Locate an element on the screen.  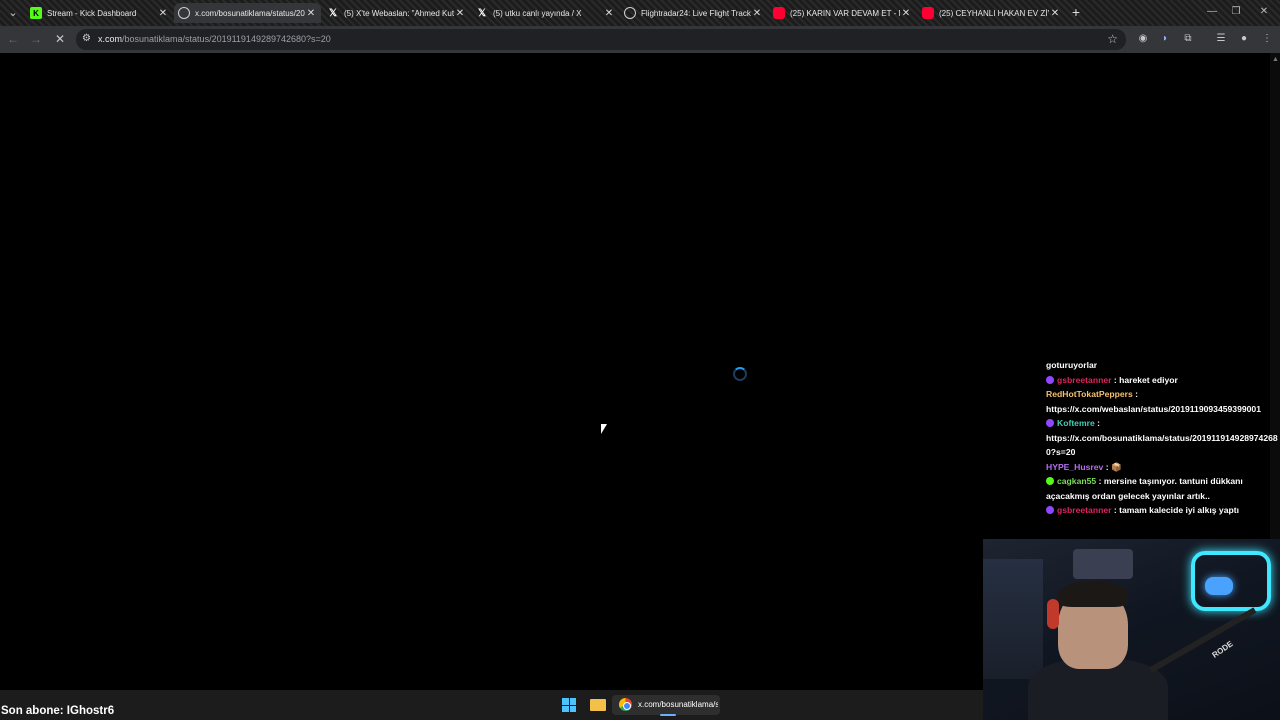
tab-flightradar: Flightradar24: Live Flight Tracke ✕ is located at coordinates (693, 13).